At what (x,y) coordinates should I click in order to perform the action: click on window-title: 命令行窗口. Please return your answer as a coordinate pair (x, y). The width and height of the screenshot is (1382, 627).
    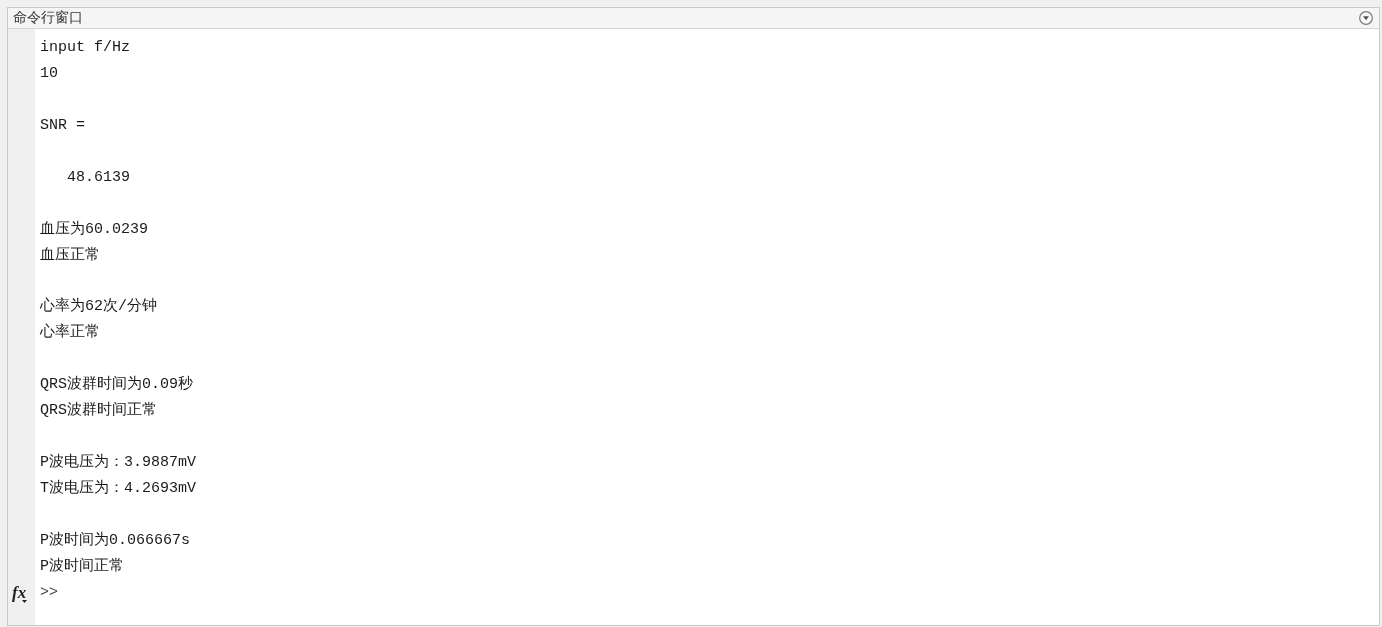
    Looking at the image, I should click on (48, 18).